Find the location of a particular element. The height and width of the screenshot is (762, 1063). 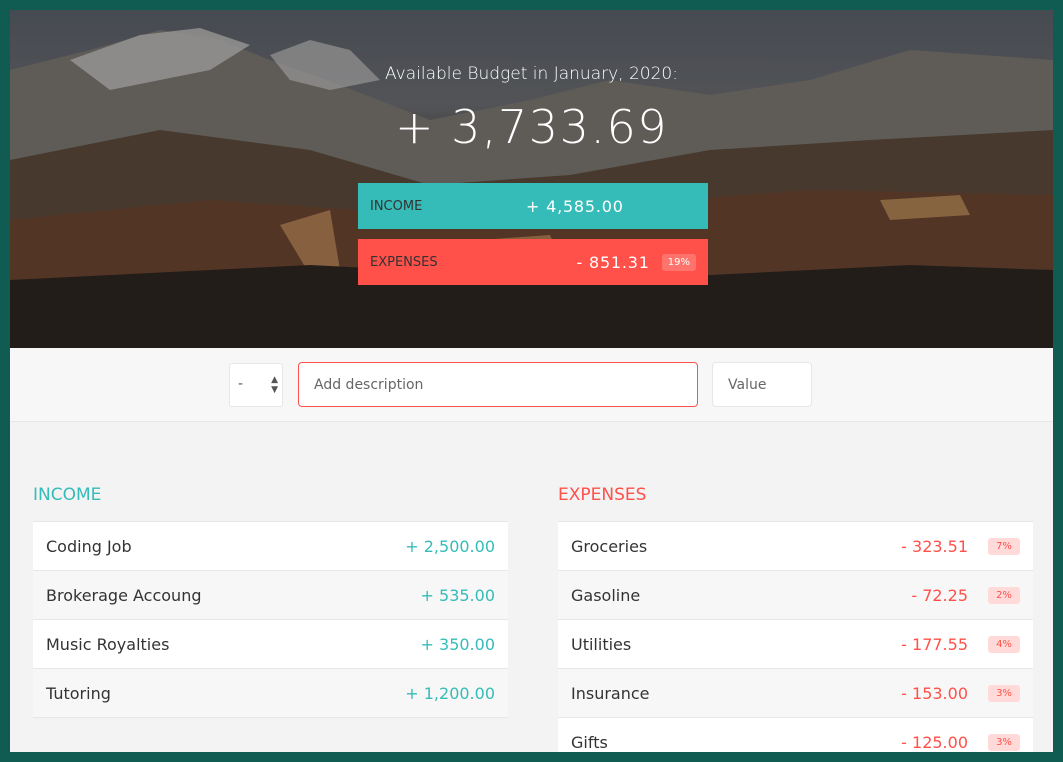

expense-item-percentage: 4% is located at coordinates (1004, 644).